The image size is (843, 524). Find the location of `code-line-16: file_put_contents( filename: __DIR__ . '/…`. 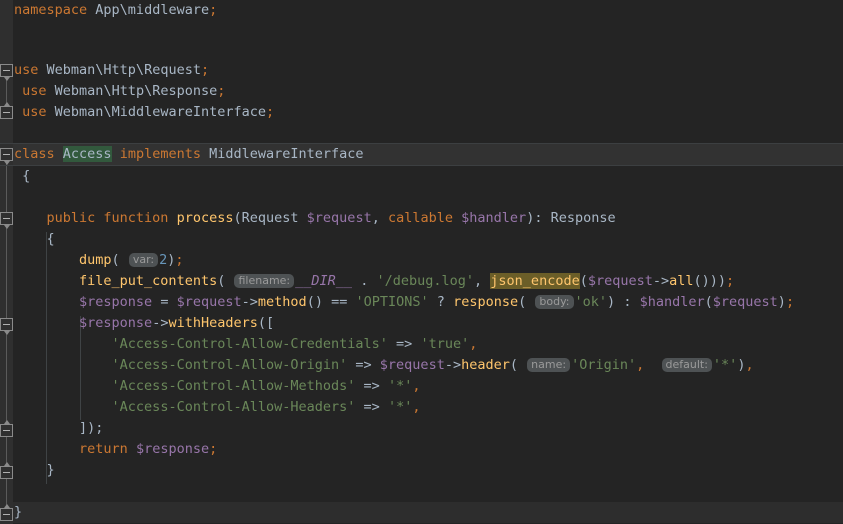

code-line-16: file_put_contents( filename: __DIR__ . '/… is located at coordinates (428, 281).